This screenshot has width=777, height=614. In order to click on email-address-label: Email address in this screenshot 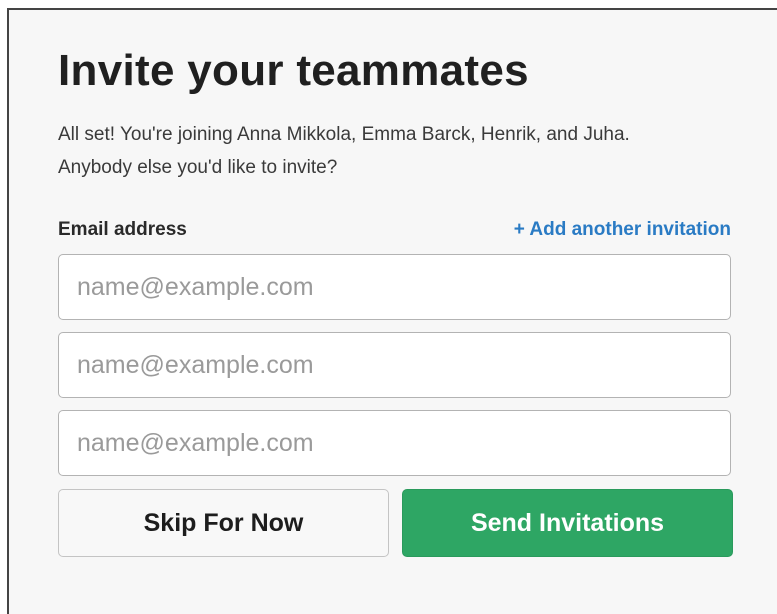, I will do `click(122, 229)`.